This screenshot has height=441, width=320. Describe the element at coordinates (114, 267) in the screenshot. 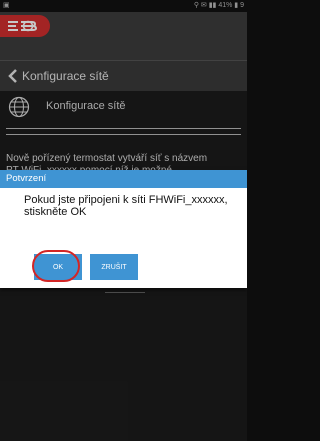

I see `cancel-button: ZRUŠIT` at that location.